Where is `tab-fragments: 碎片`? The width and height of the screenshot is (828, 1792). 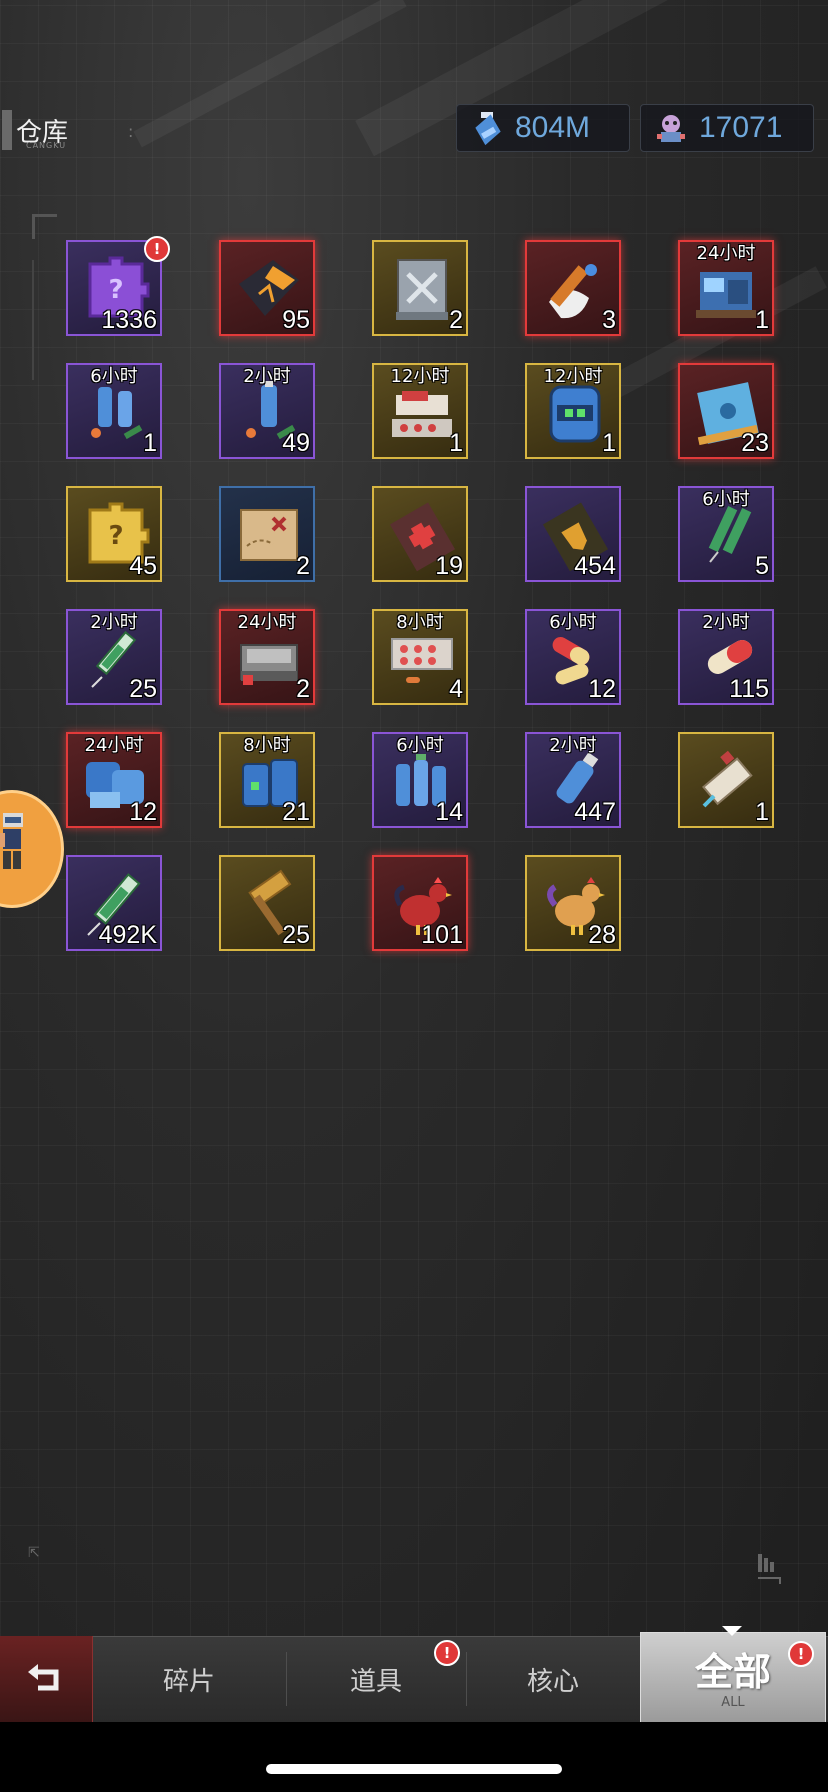 tab-fragments: 碎片 is located at coordinates (189, 1679).